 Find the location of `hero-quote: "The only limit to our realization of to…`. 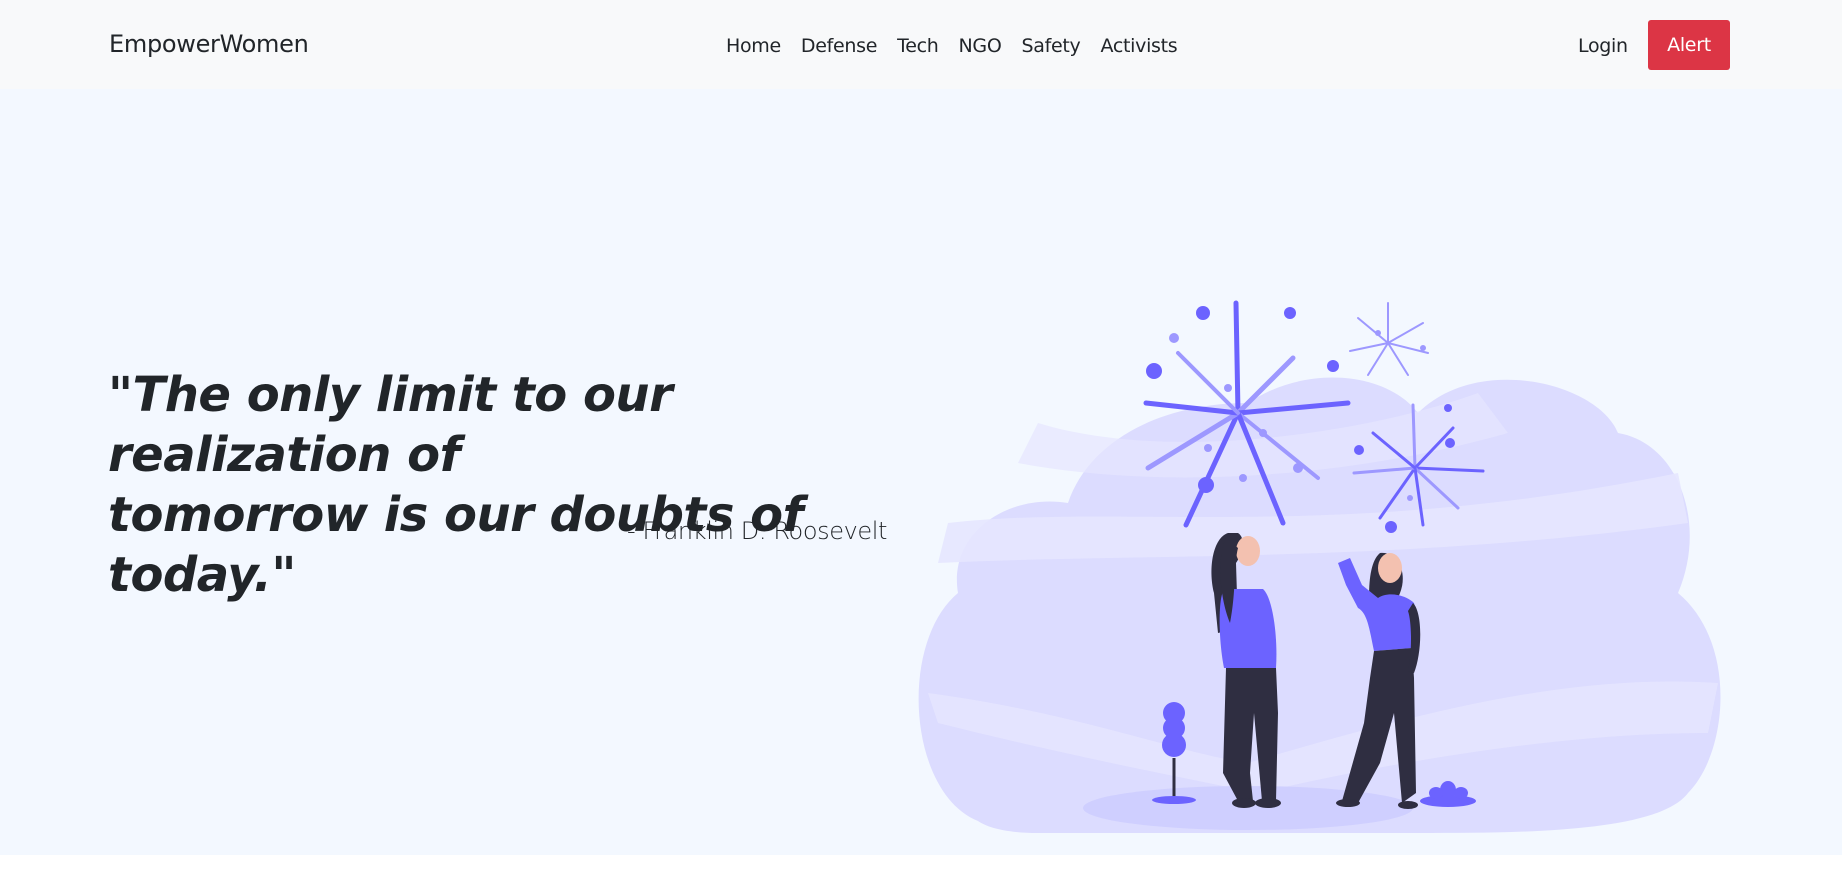

hero-quote: "The only limit to our realization of to… is located at coordinates (518, 485).